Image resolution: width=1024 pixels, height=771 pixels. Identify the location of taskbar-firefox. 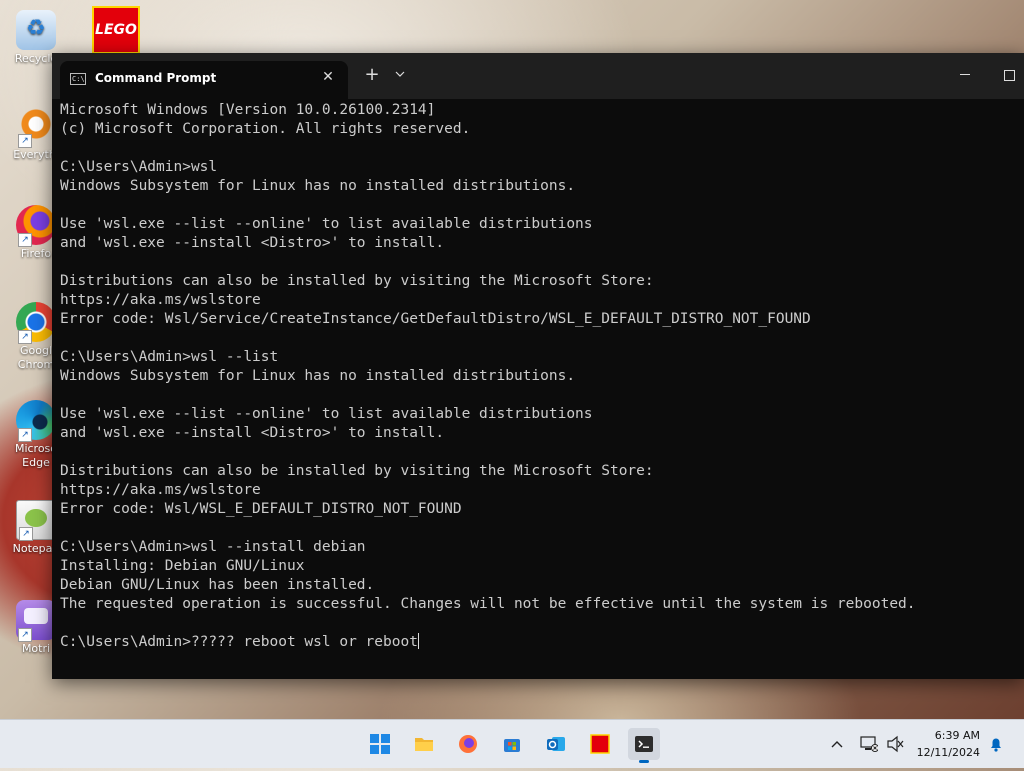
(468, 744).